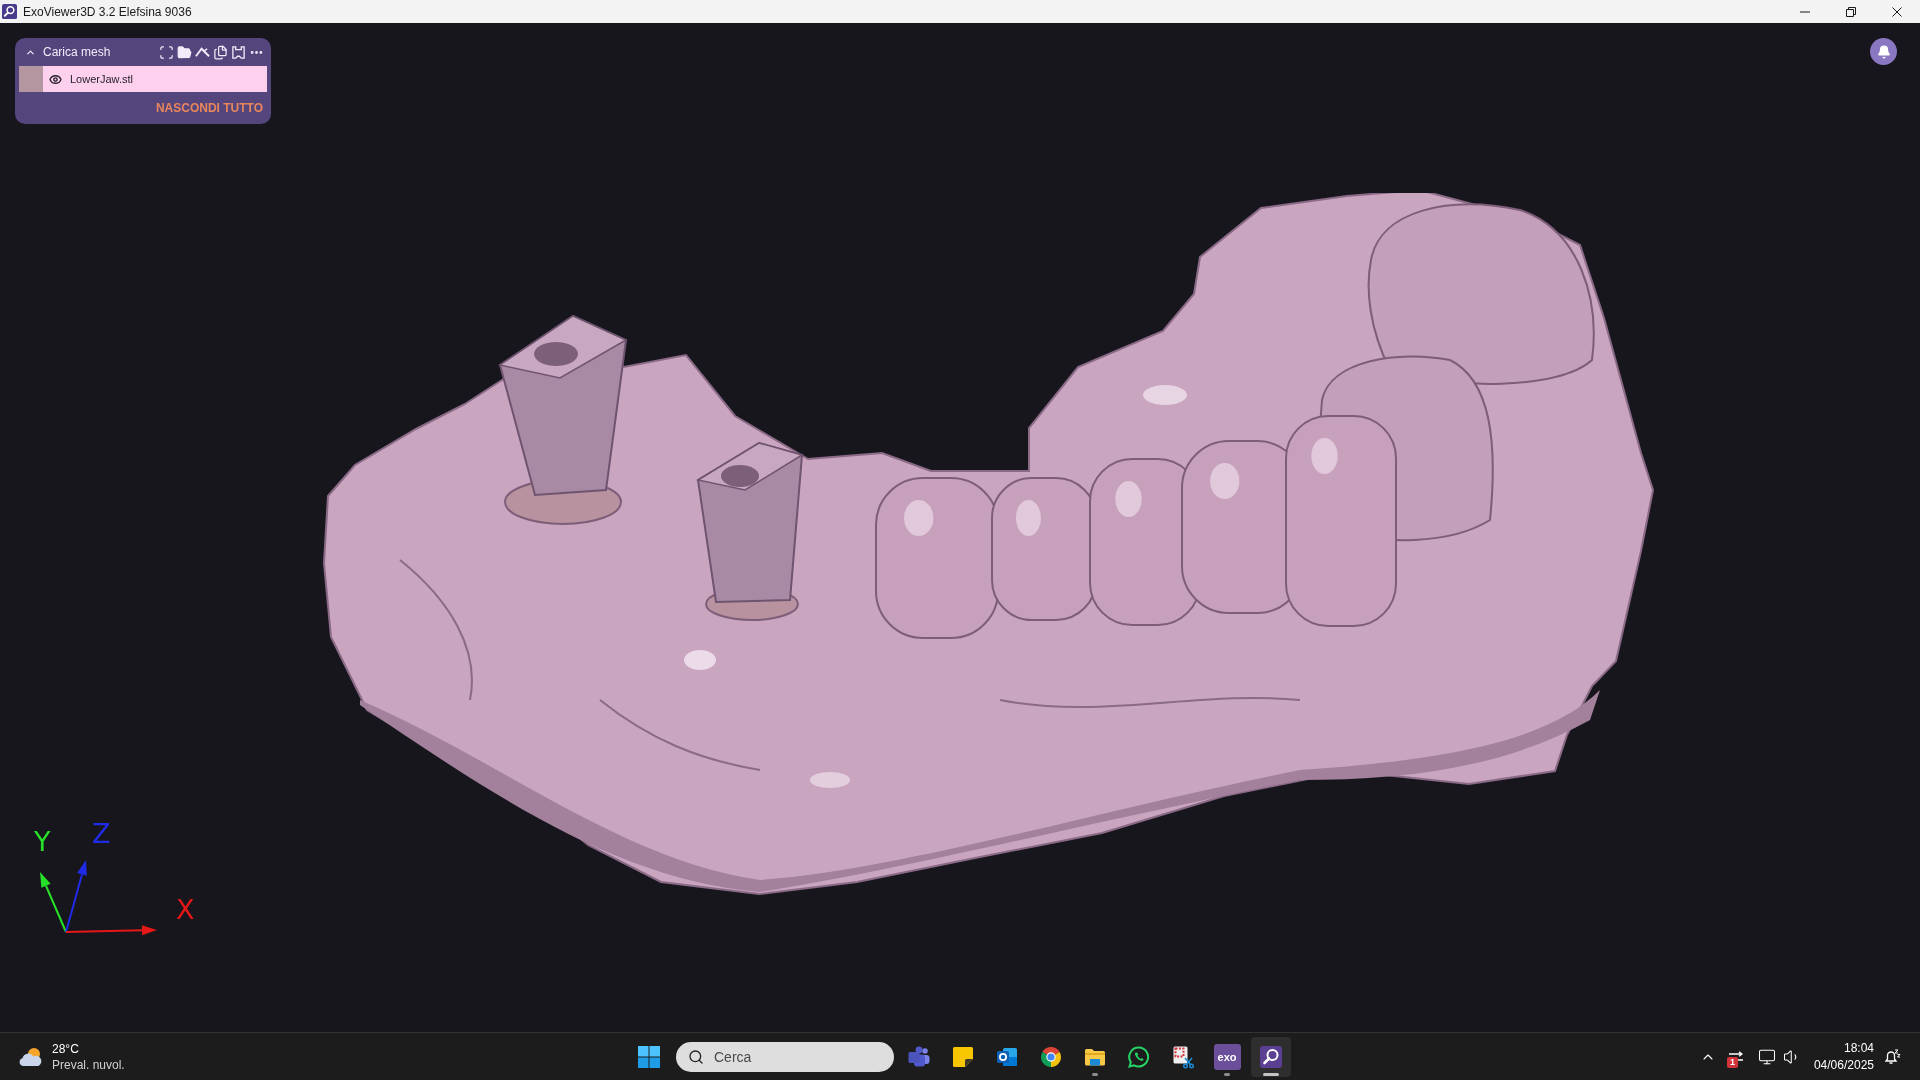 Image resolution: width=1920 pixels, height=1080 pixels. I want to click on scissors-icon, so click(1183, 1056).